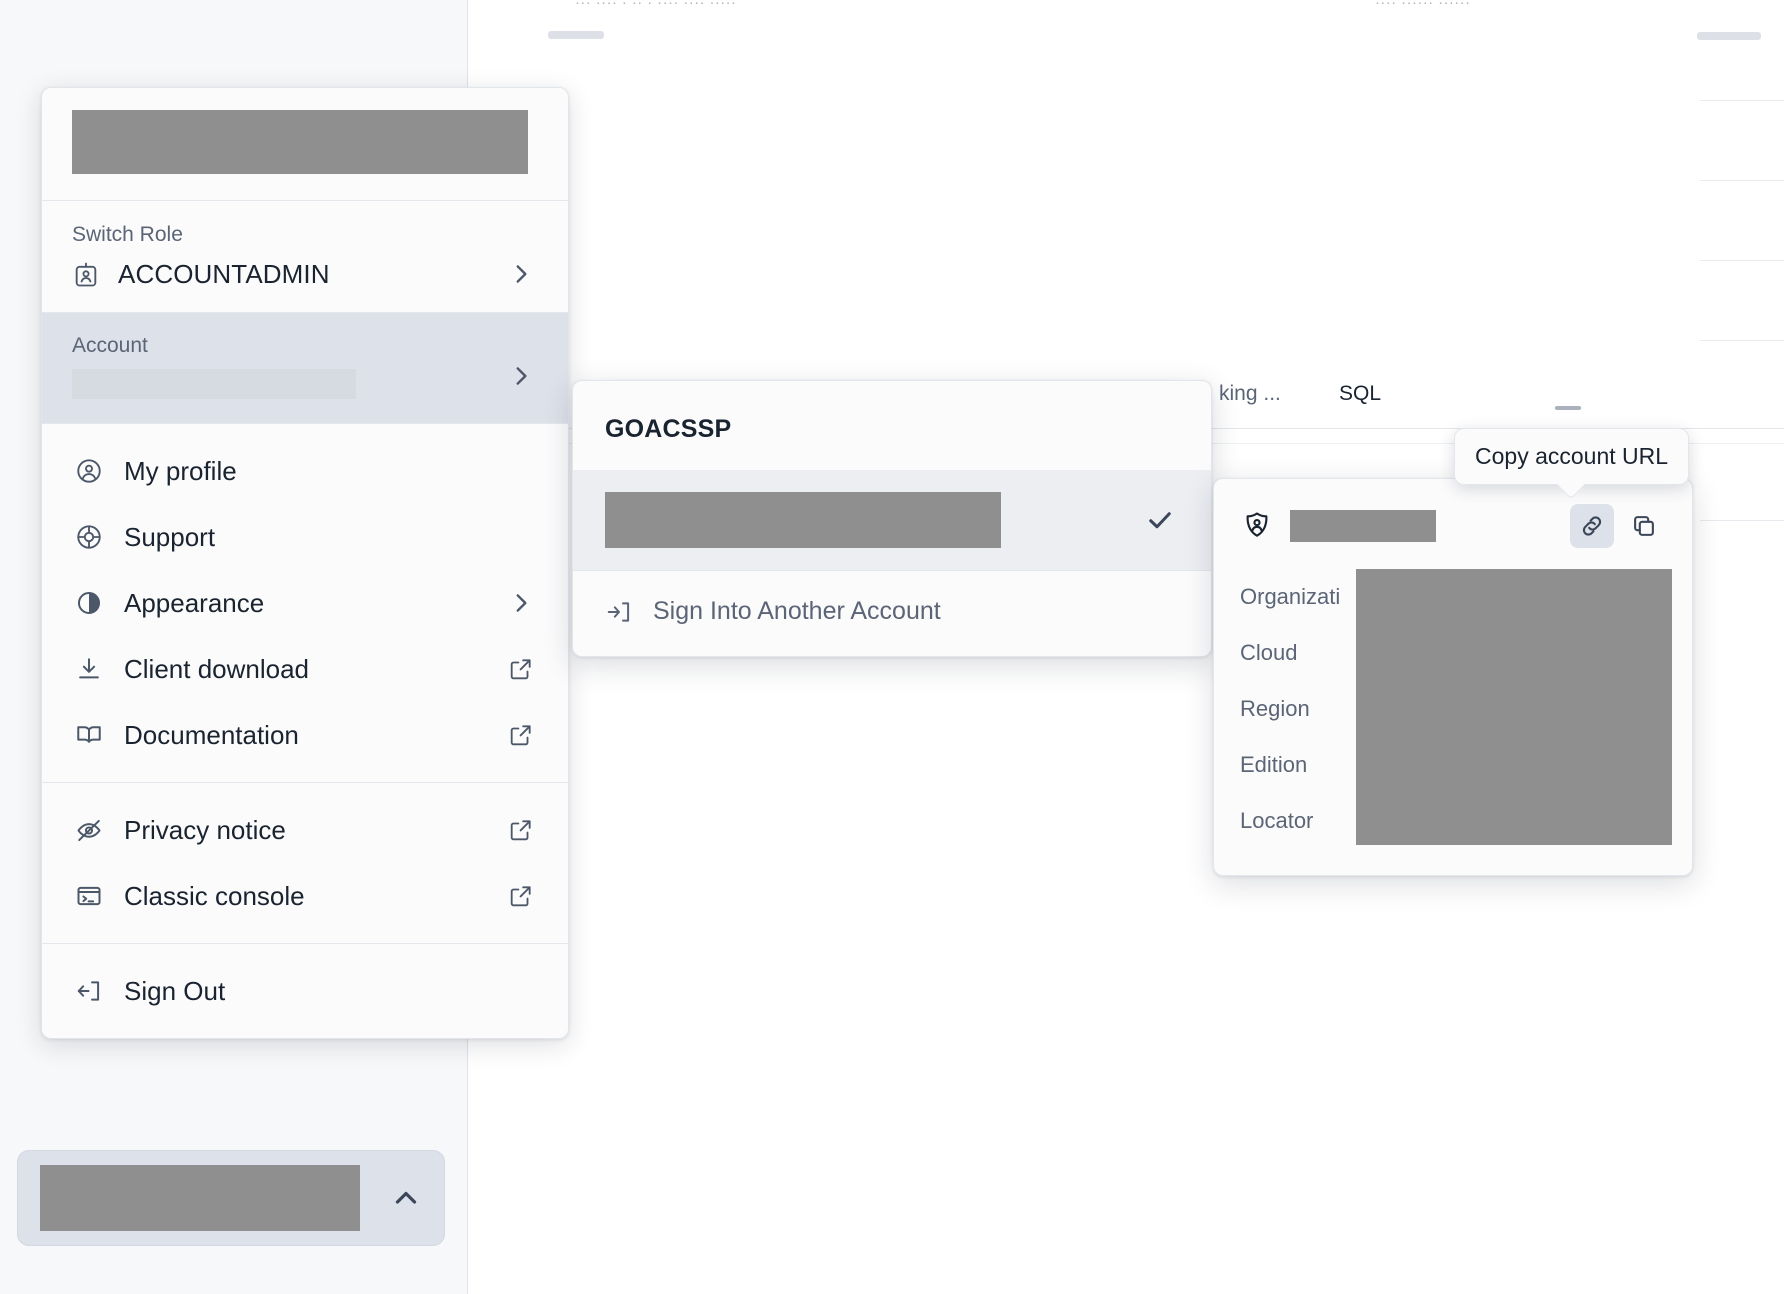 The image size is (1784, 1294). What do you see at coordinates (214, 384) in the screenshot?
I see `account-redacted-value` at bounding box center [214, 384].